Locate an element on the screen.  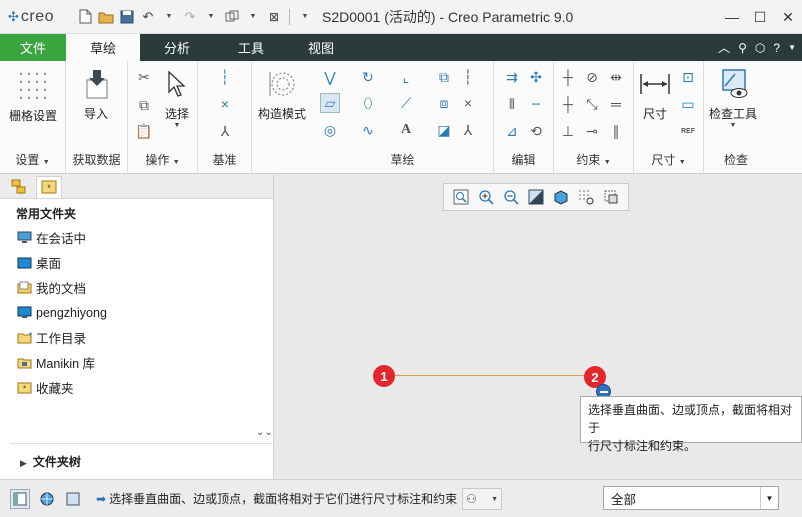
inspect-tools-button: 检查工具 ▼ is located at coordinates (733, 98).